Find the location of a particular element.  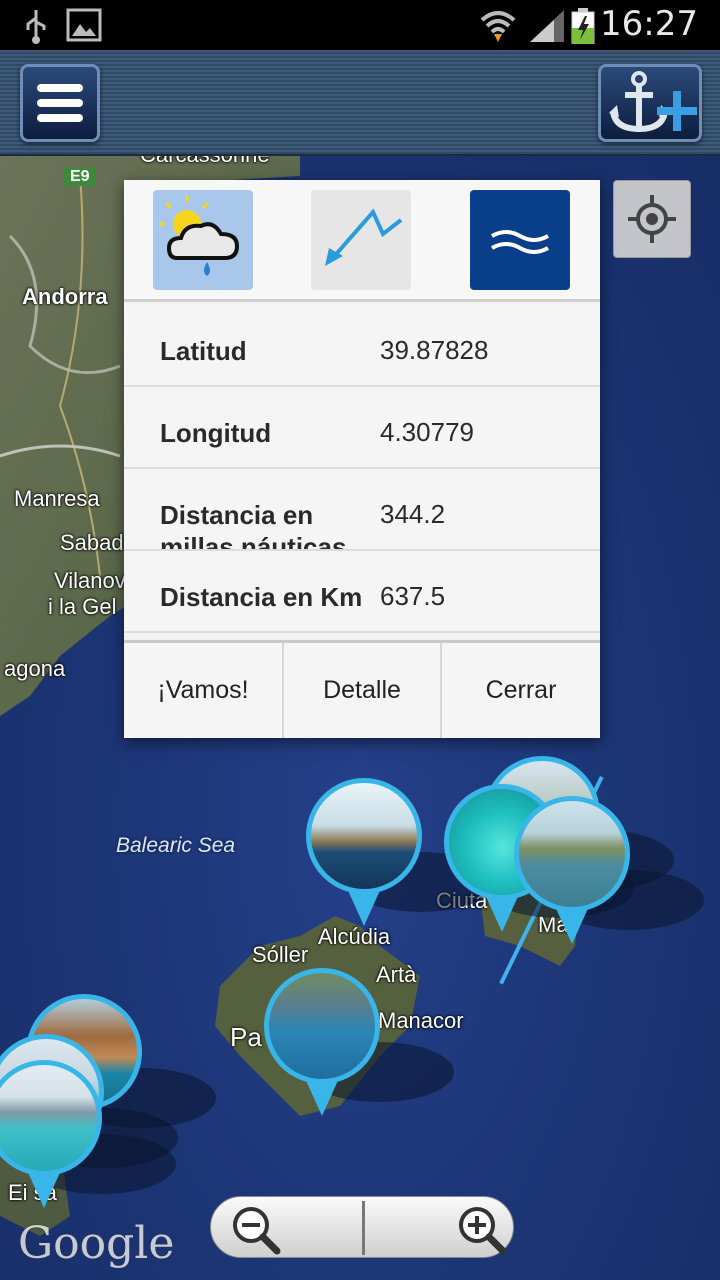

map-label-tarragona: agona is located at coordinates (35, 668).